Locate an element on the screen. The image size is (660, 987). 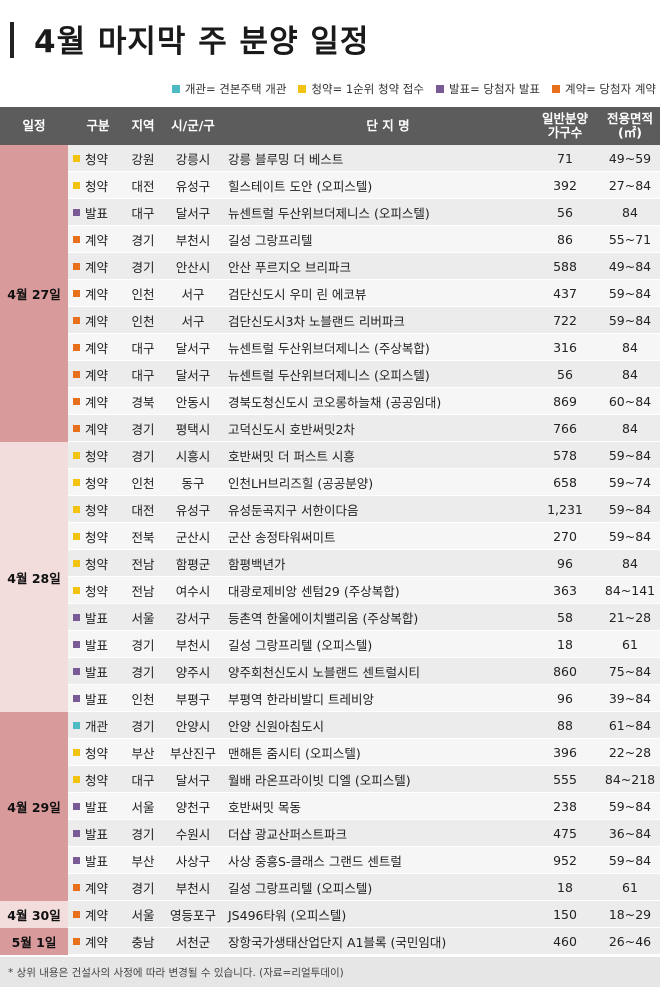
table-row: 계약 경기 부천시 길성 그랑프리텔 (오피스텔) 18 61 is located at coordinates (364, 887).